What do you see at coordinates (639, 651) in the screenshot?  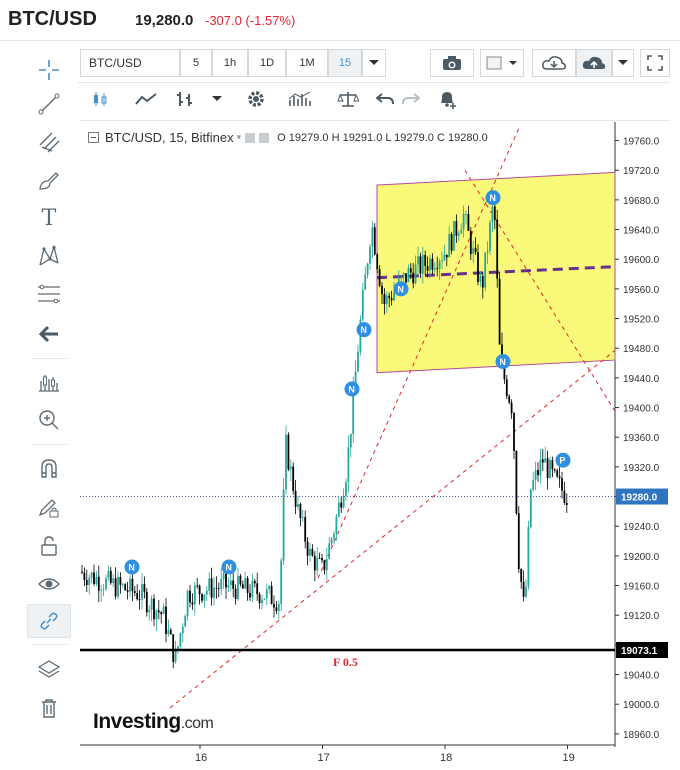 I see `fib-price-label: 19073.1` at bounding box center [639, 651].